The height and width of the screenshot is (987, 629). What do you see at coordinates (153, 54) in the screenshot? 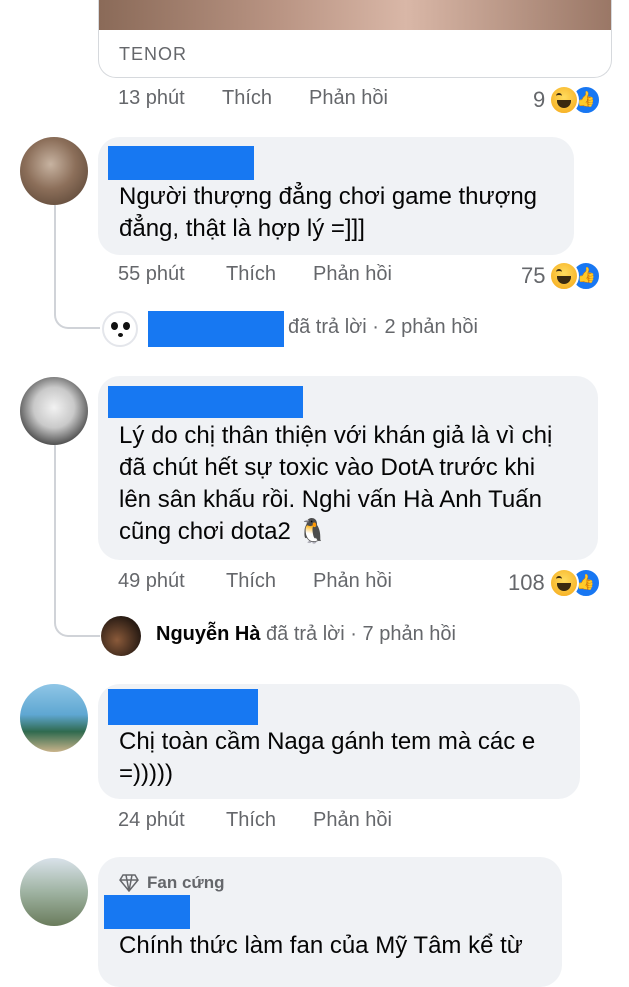
I see `gif-source-label: TENOR` at bounding box center [153, 54].